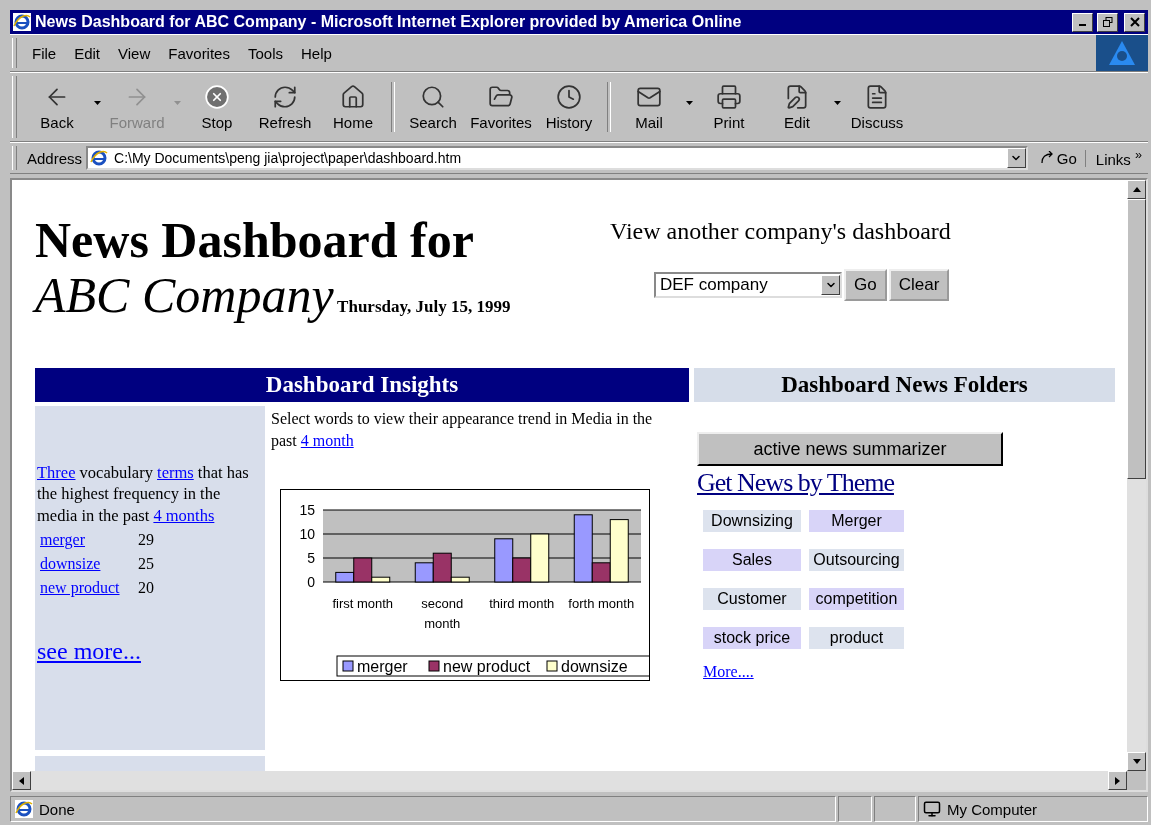 The height and width of the screenshot is (825, 1151). What do you see at coordinates (311, 581) in the screenshot?
I see `axis-tick-label: 0` at bounding box center [311, 581].